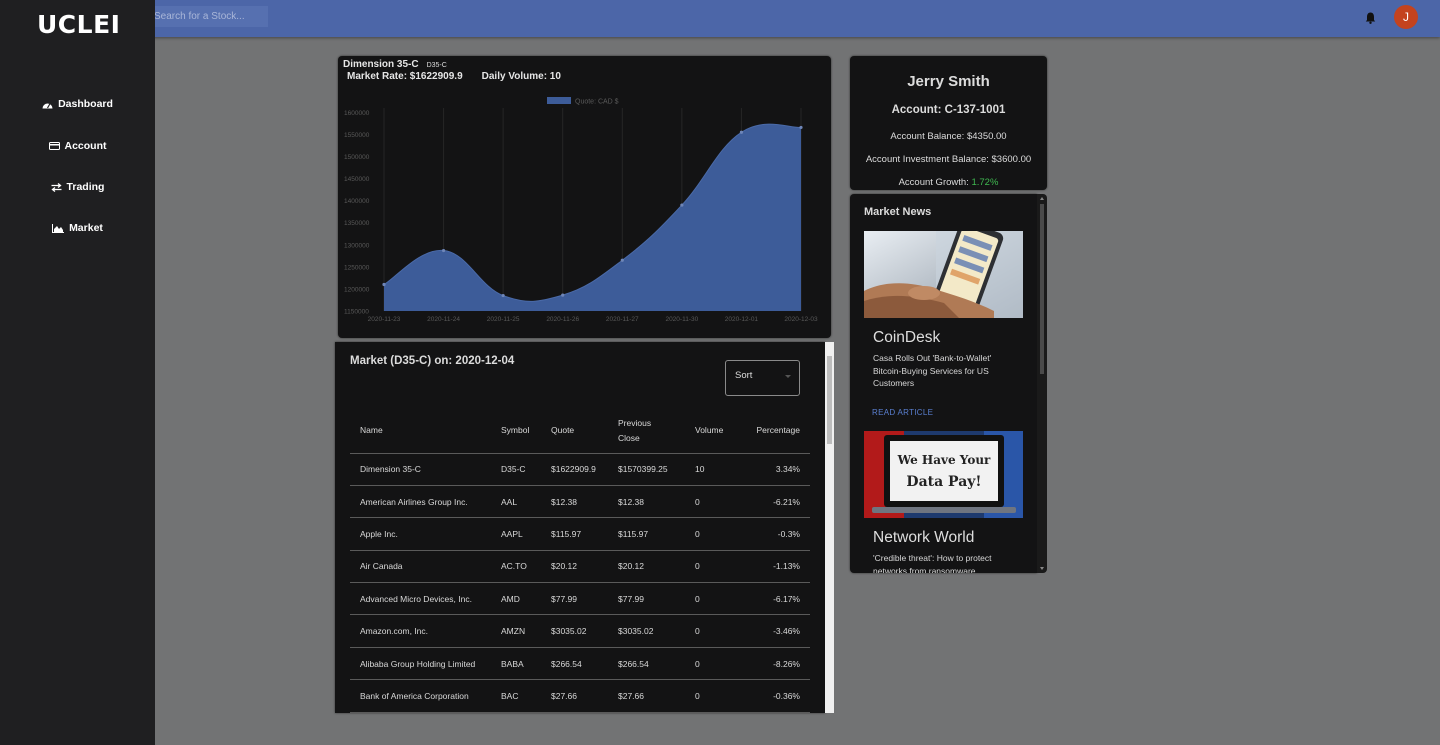  I want to click on cell-percentage: -8.26%, so click(777, 664).